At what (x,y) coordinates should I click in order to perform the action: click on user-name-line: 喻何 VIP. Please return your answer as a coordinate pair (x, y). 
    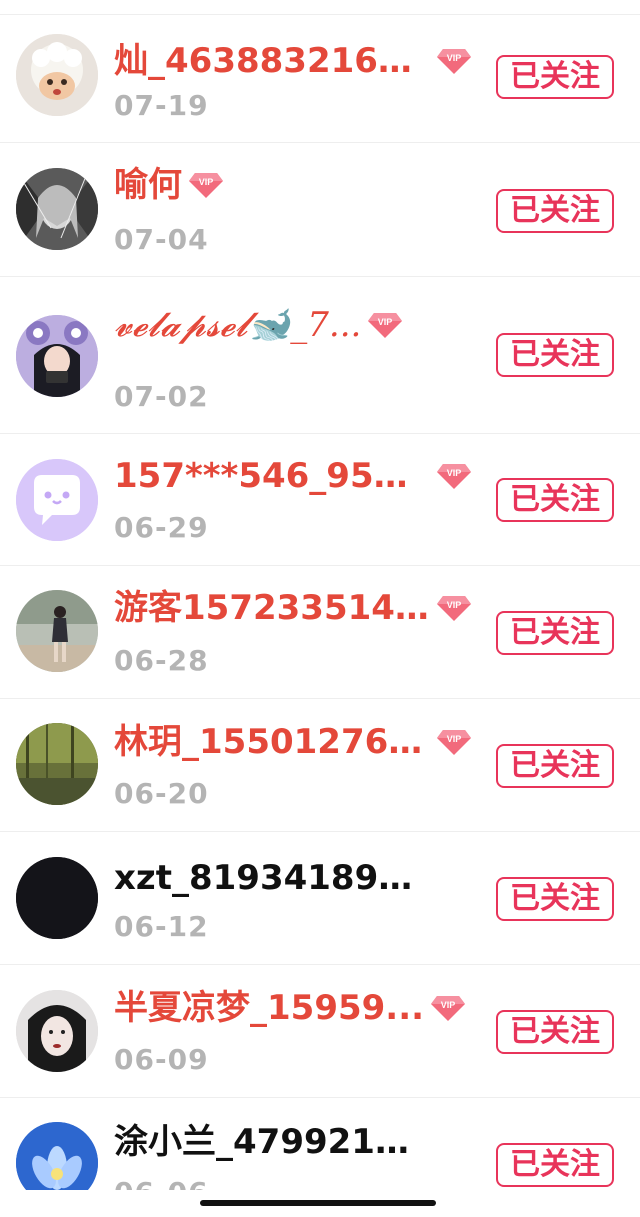
    Looking at the image, I should click on (169, 185).